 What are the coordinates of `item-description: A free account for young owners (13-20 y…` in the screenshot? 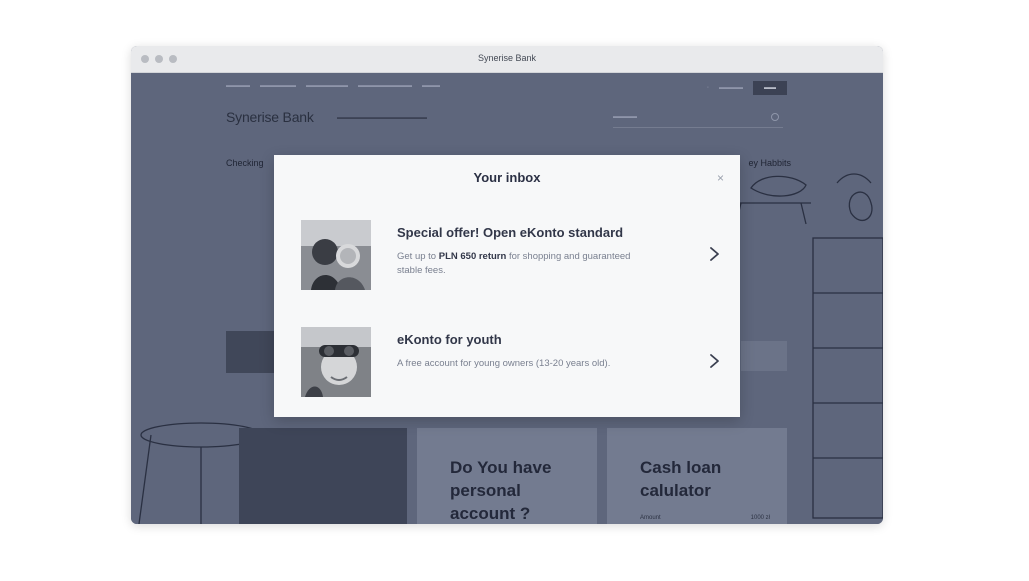 It's located at (504, 363).